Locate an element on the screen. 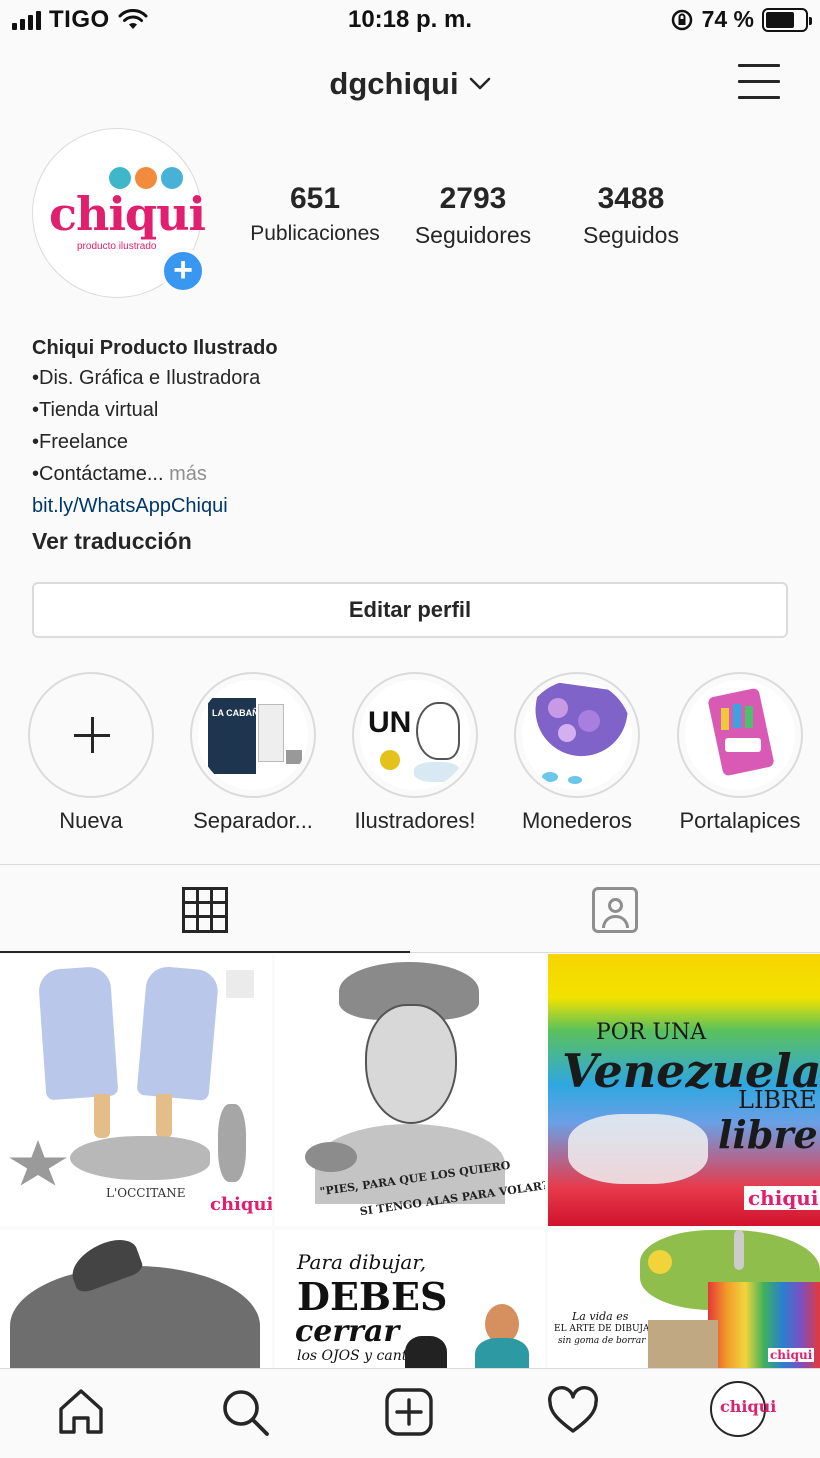  highlight-label: Nueva is located at coordinates (91, 820).